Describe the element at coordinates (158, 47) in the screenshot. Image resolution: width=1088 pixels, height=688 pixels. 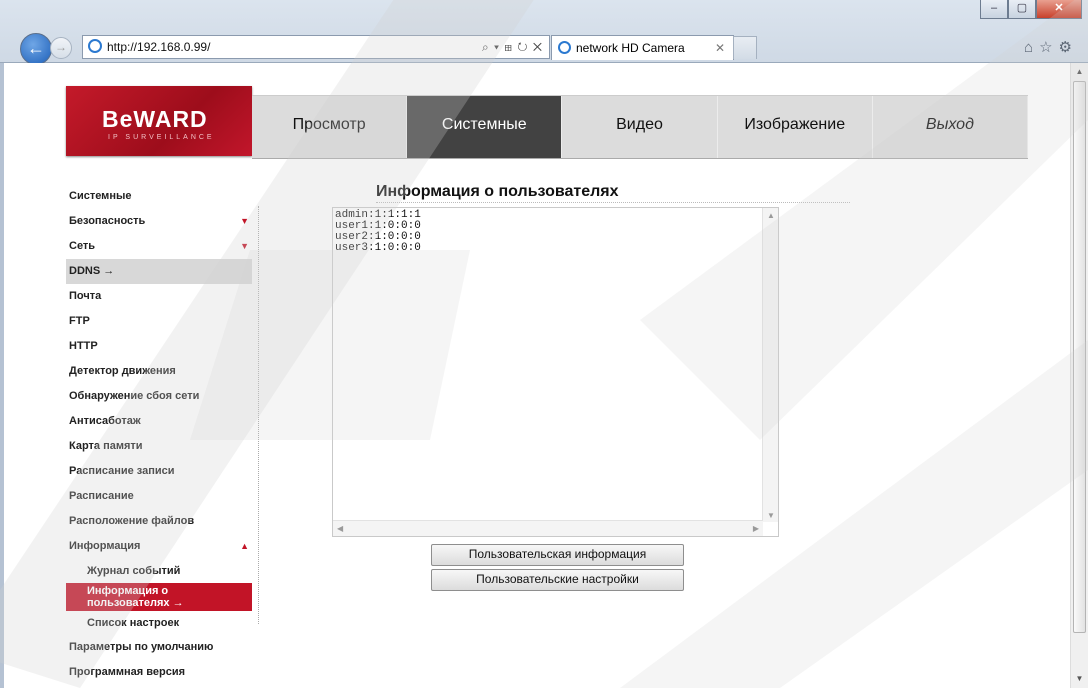
I see `address-url: http://192.168.0.99/` at that location.